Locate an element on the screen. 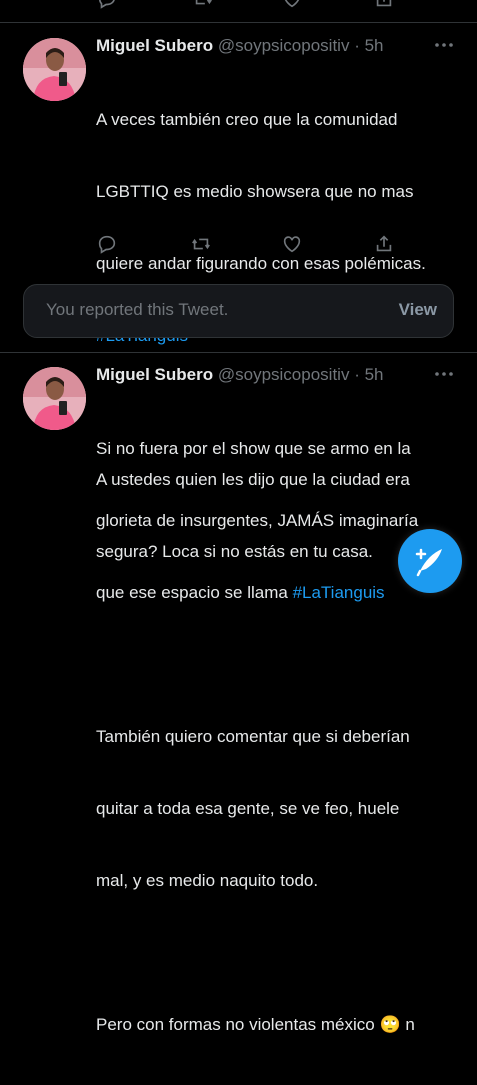 Image resolution: width=477 pixels, height=1085 pixels. hashtag-link: #LaTianguis is located at coordinates (339, 592).